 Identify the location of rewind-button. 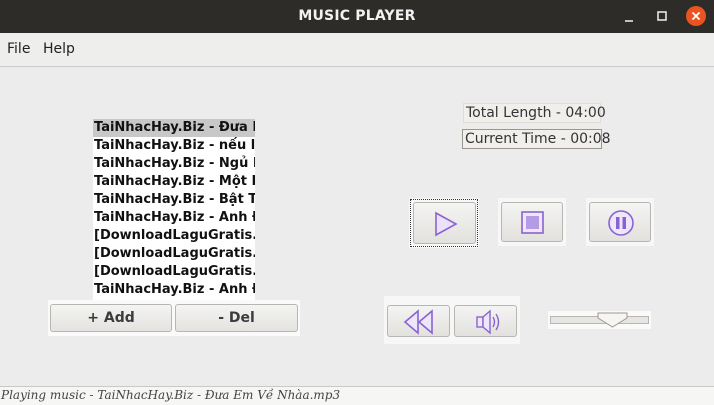
(418, 321).